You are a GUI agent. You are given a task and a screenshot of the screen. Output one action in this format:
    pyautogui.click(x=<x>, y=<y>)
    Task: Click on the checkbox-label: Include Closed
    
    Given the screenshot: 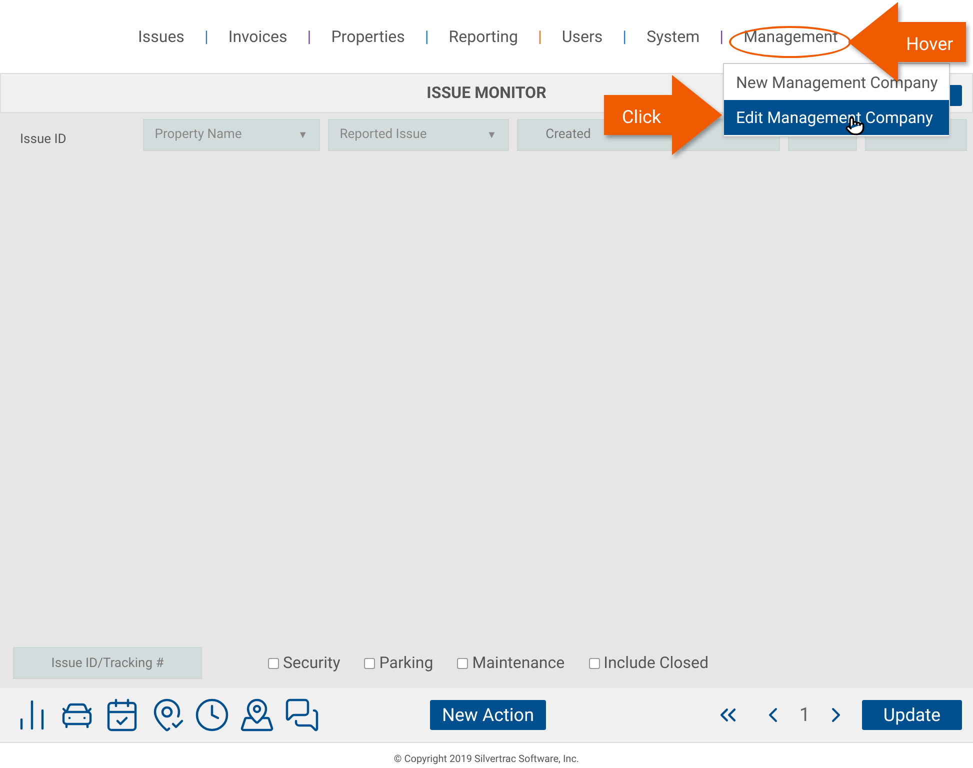 What is the action you would take?
    pyautogui.click(x=656, y=663)
    